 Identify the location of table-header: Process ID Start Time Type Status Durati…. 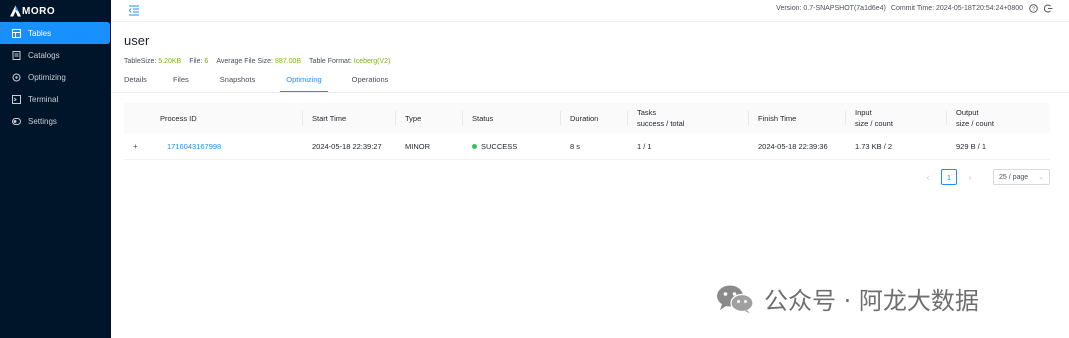
(587, 118).